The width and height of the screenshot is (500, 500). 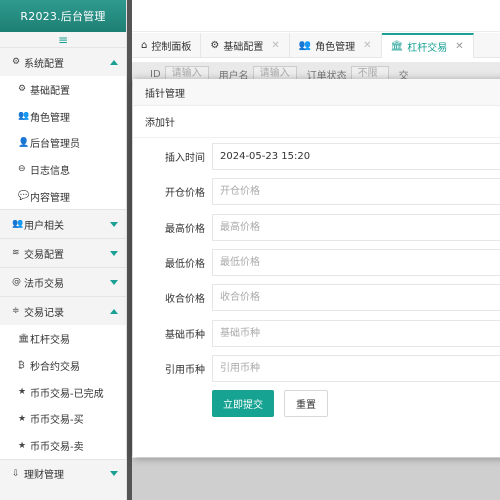 What do you see at coordinates (306, 403) in the screenshot?
I see `reset-button: 重置` at bounding box center [306, 403].